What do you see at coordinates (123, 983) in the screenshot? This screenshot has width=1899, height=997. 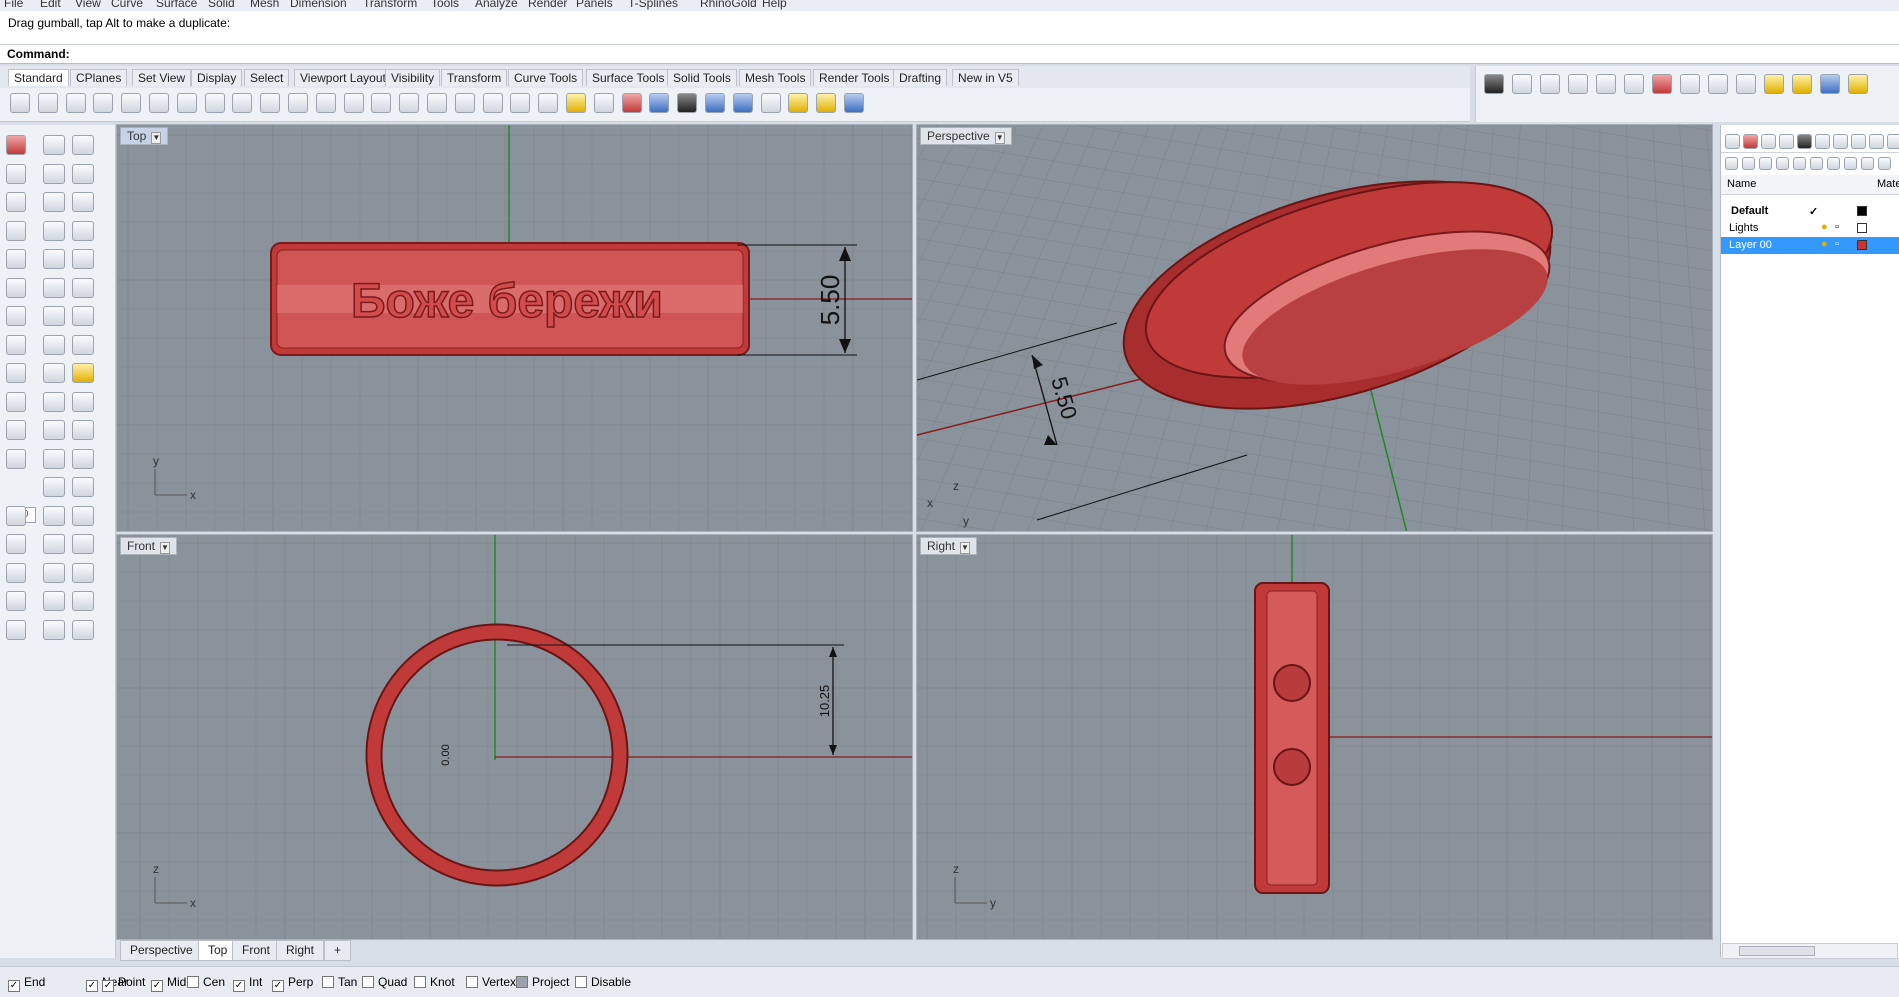 I see `osnap-point: ✓ Point` at bounding box center [123, 983].